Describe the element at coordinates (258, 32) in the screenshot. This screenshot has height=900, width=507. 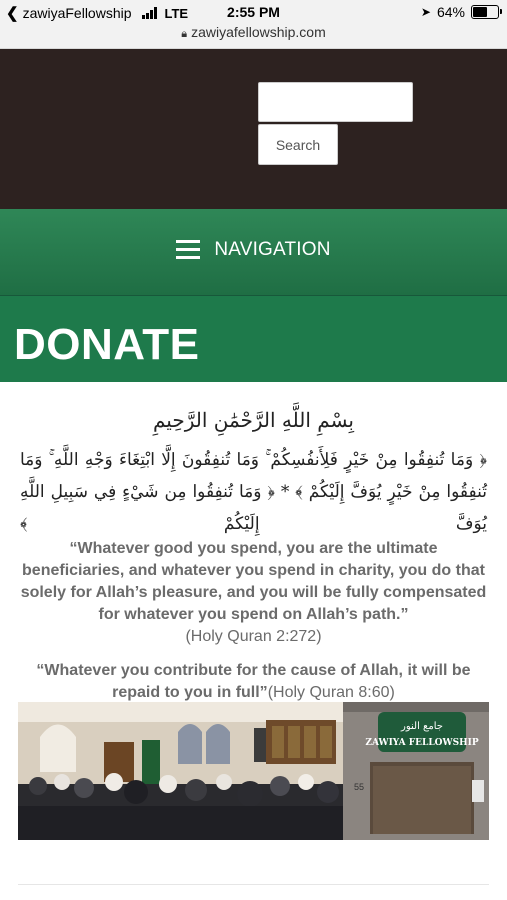
I see `url-text: zawiyafellowship.com` at that location.